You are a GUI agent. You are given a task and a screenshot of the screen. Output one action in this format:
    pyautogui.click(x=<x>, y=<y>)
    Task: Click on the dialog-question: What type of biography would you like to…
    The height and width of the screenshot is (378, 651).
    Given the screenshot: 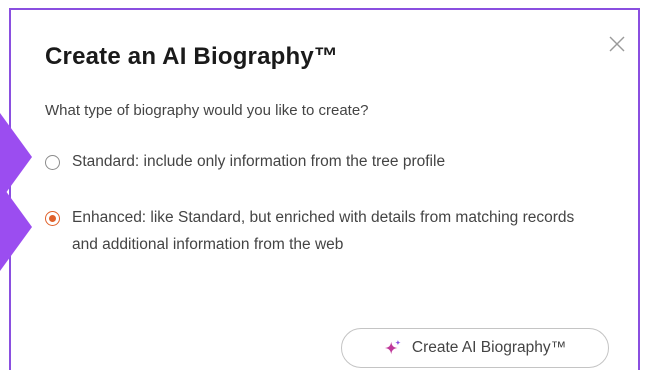 What is the action you would take?
    pyautogui.click(x=207, y=110)
    